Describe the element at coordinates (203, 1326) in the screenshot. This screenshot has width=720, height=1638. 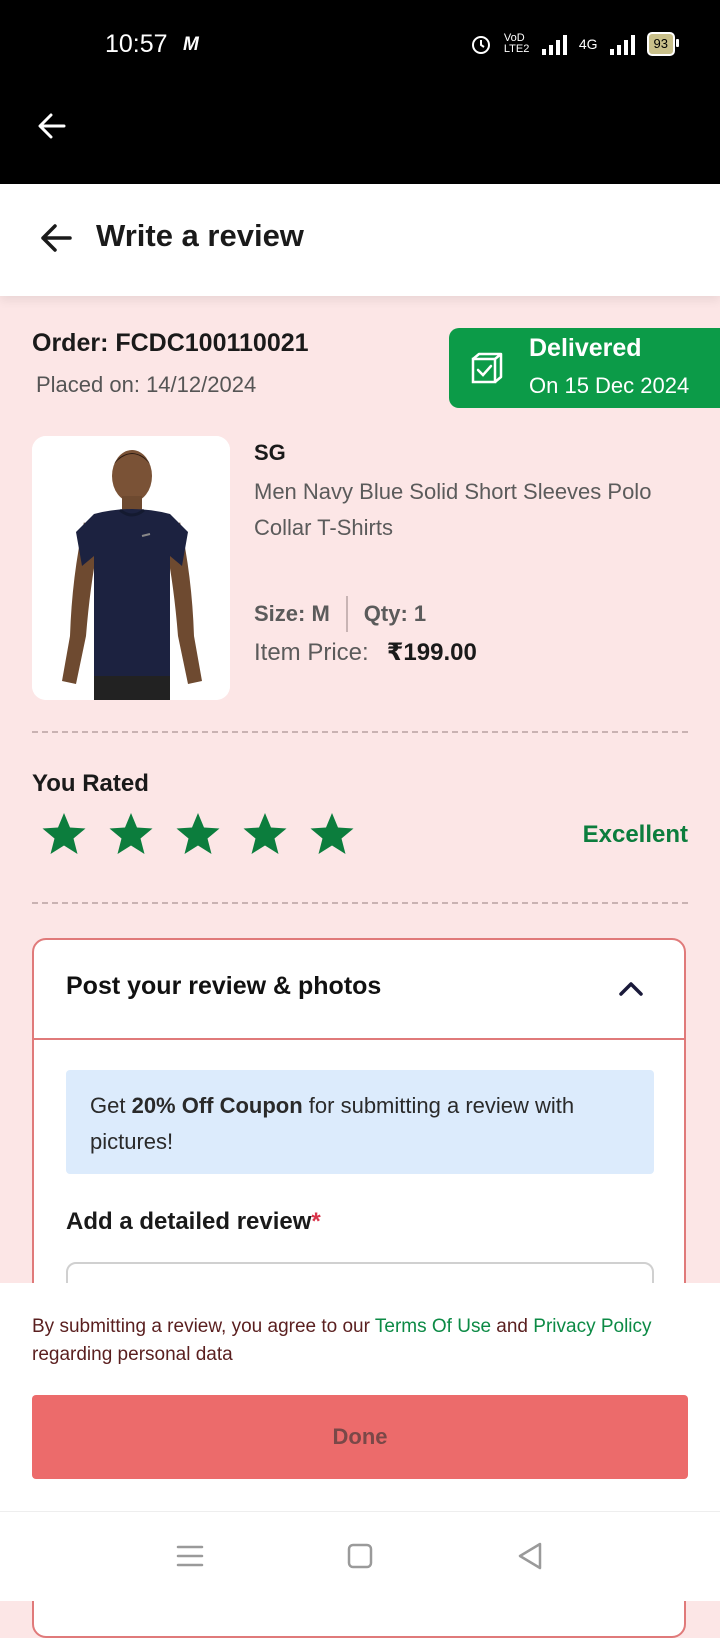
I see `terms-prefix: By submitting a review, you agree to our` at that location.